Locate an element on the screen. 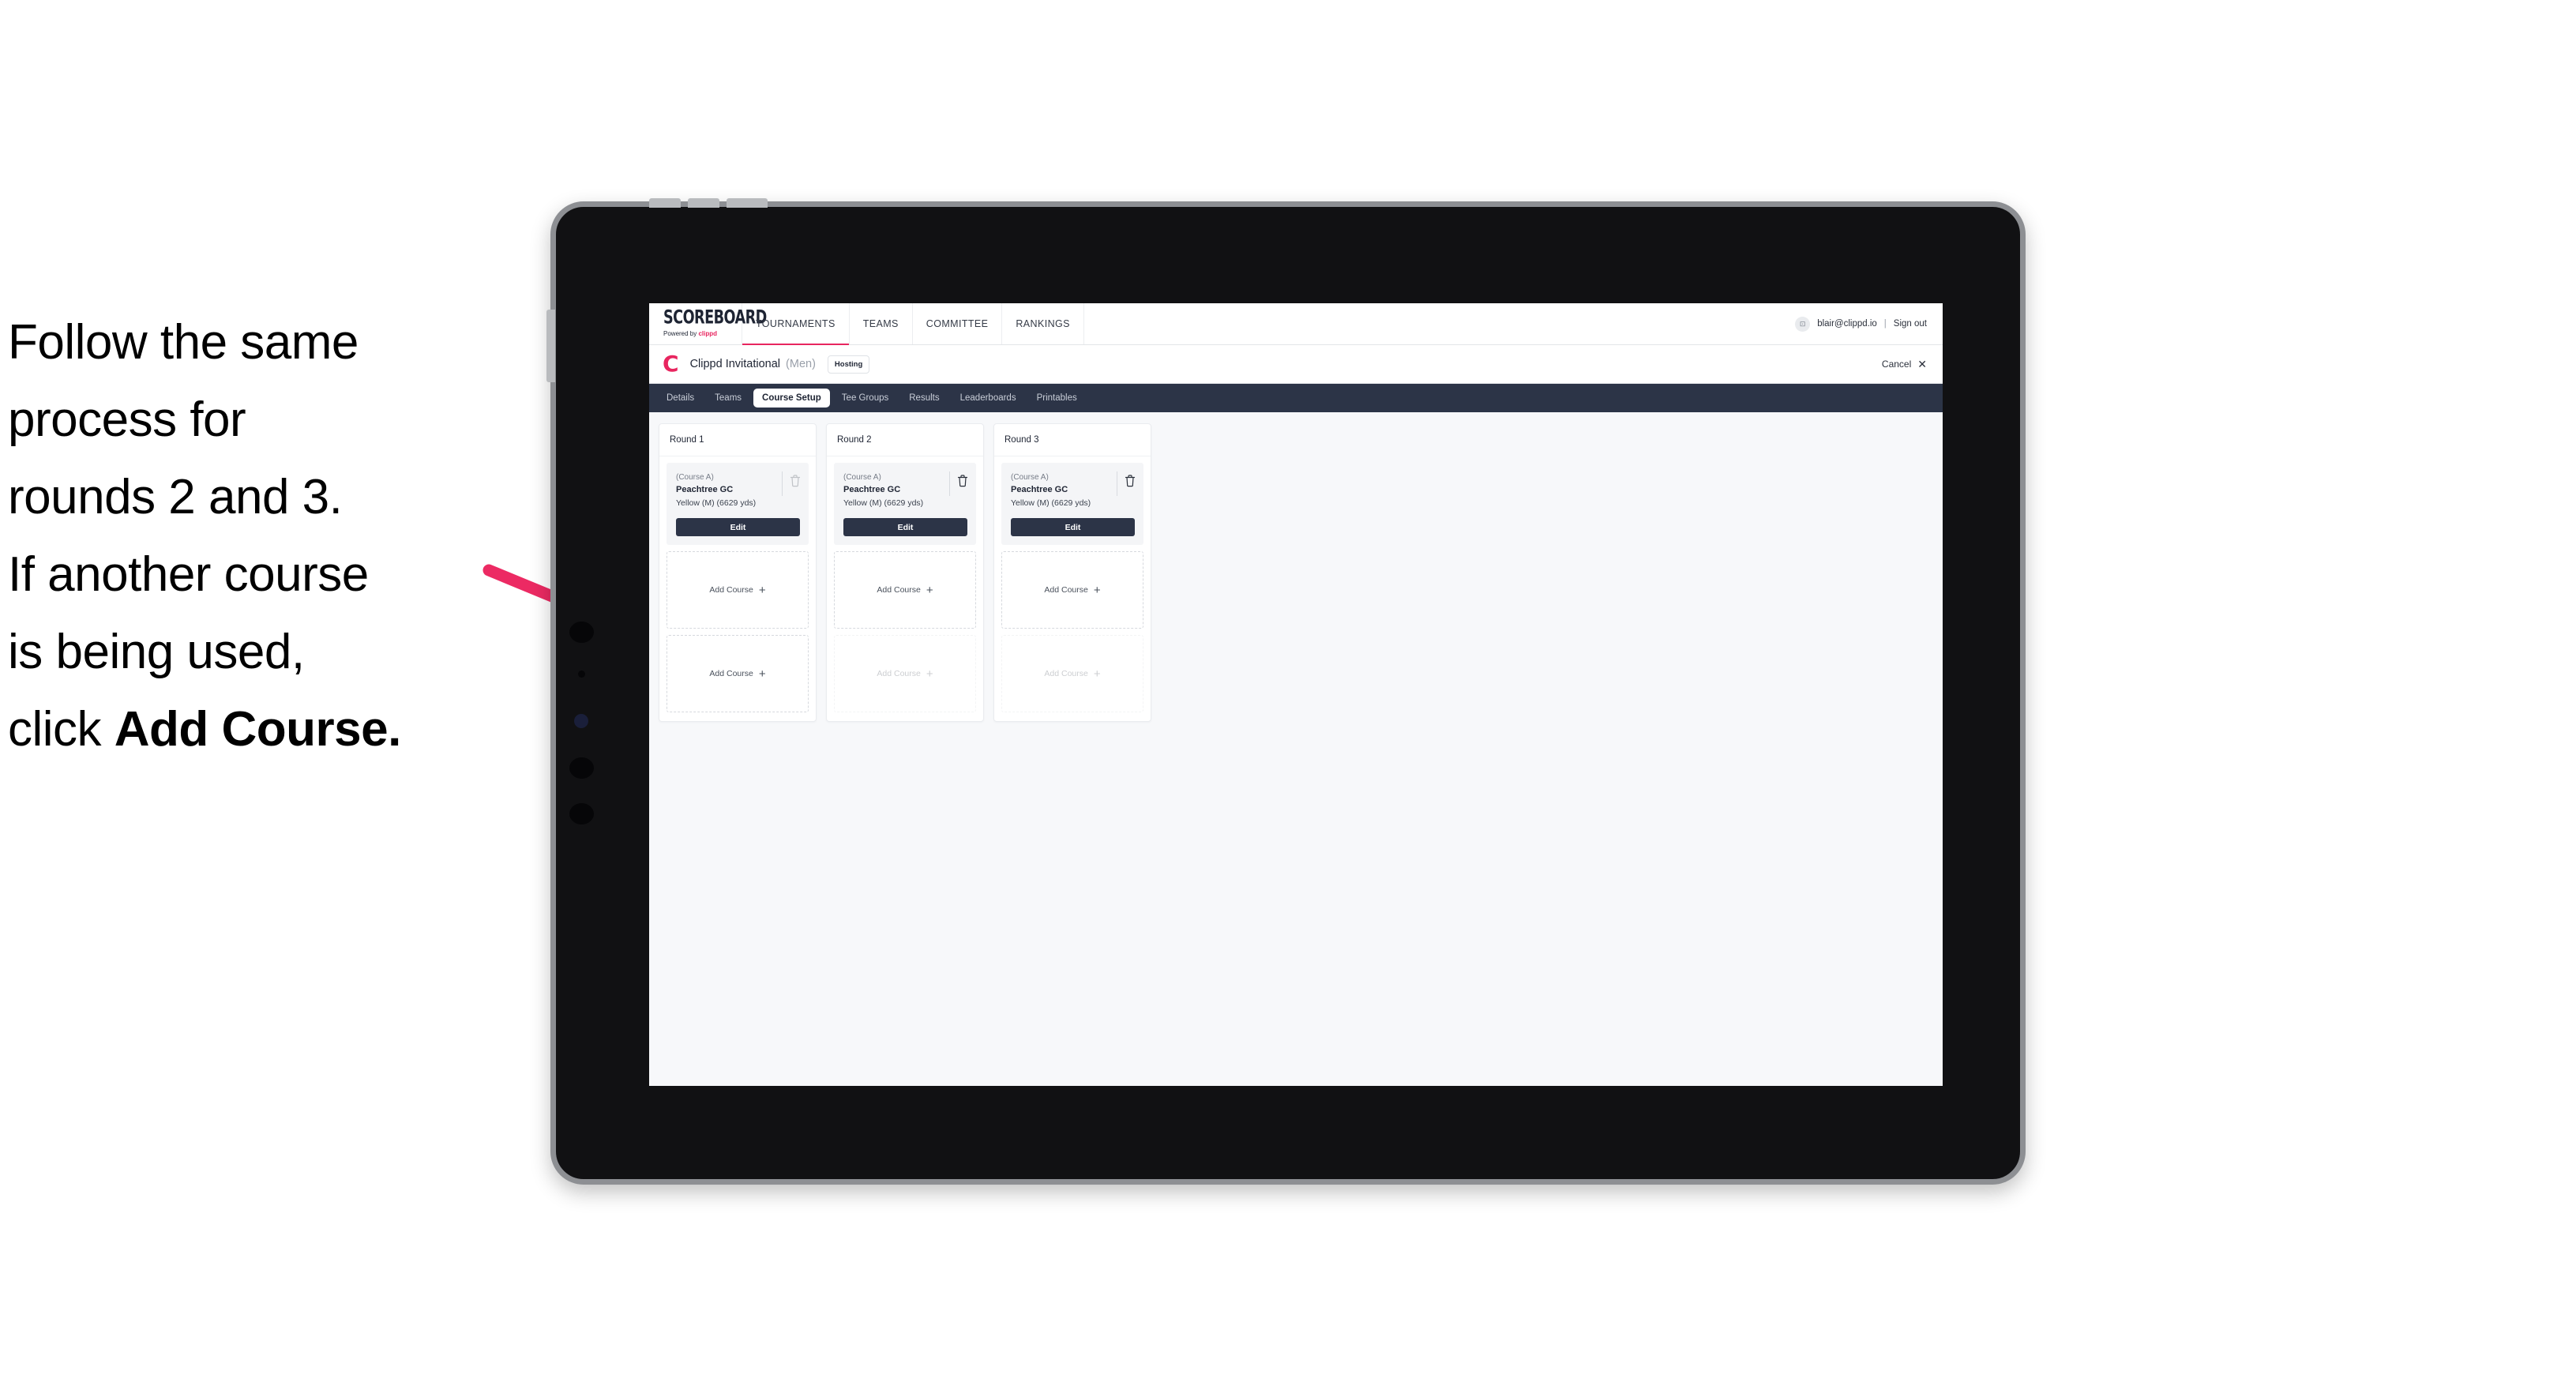 This screenshot has width=2576, height=1386. nav-item-tournaments: TOURNAMENTS is located at coordinates (796, 324).